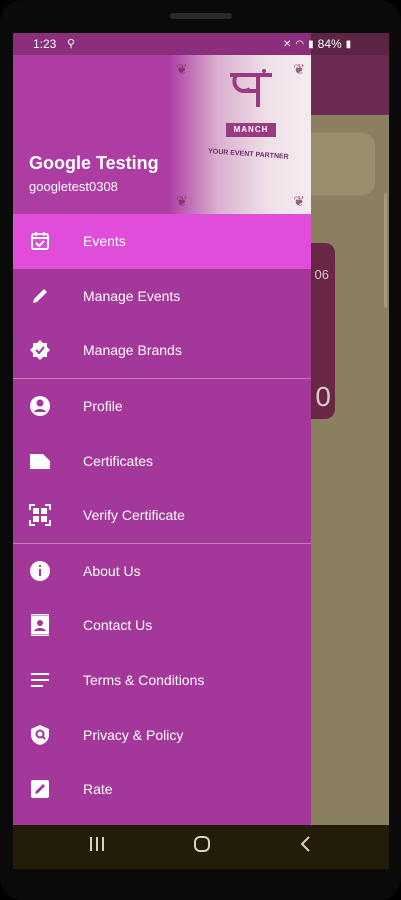 The image size is (401, 900). What do you see at coordinates (132, 295) in the screenshot?
I see `menu-item-label: Manage Events` at bounding box center [132, 295].